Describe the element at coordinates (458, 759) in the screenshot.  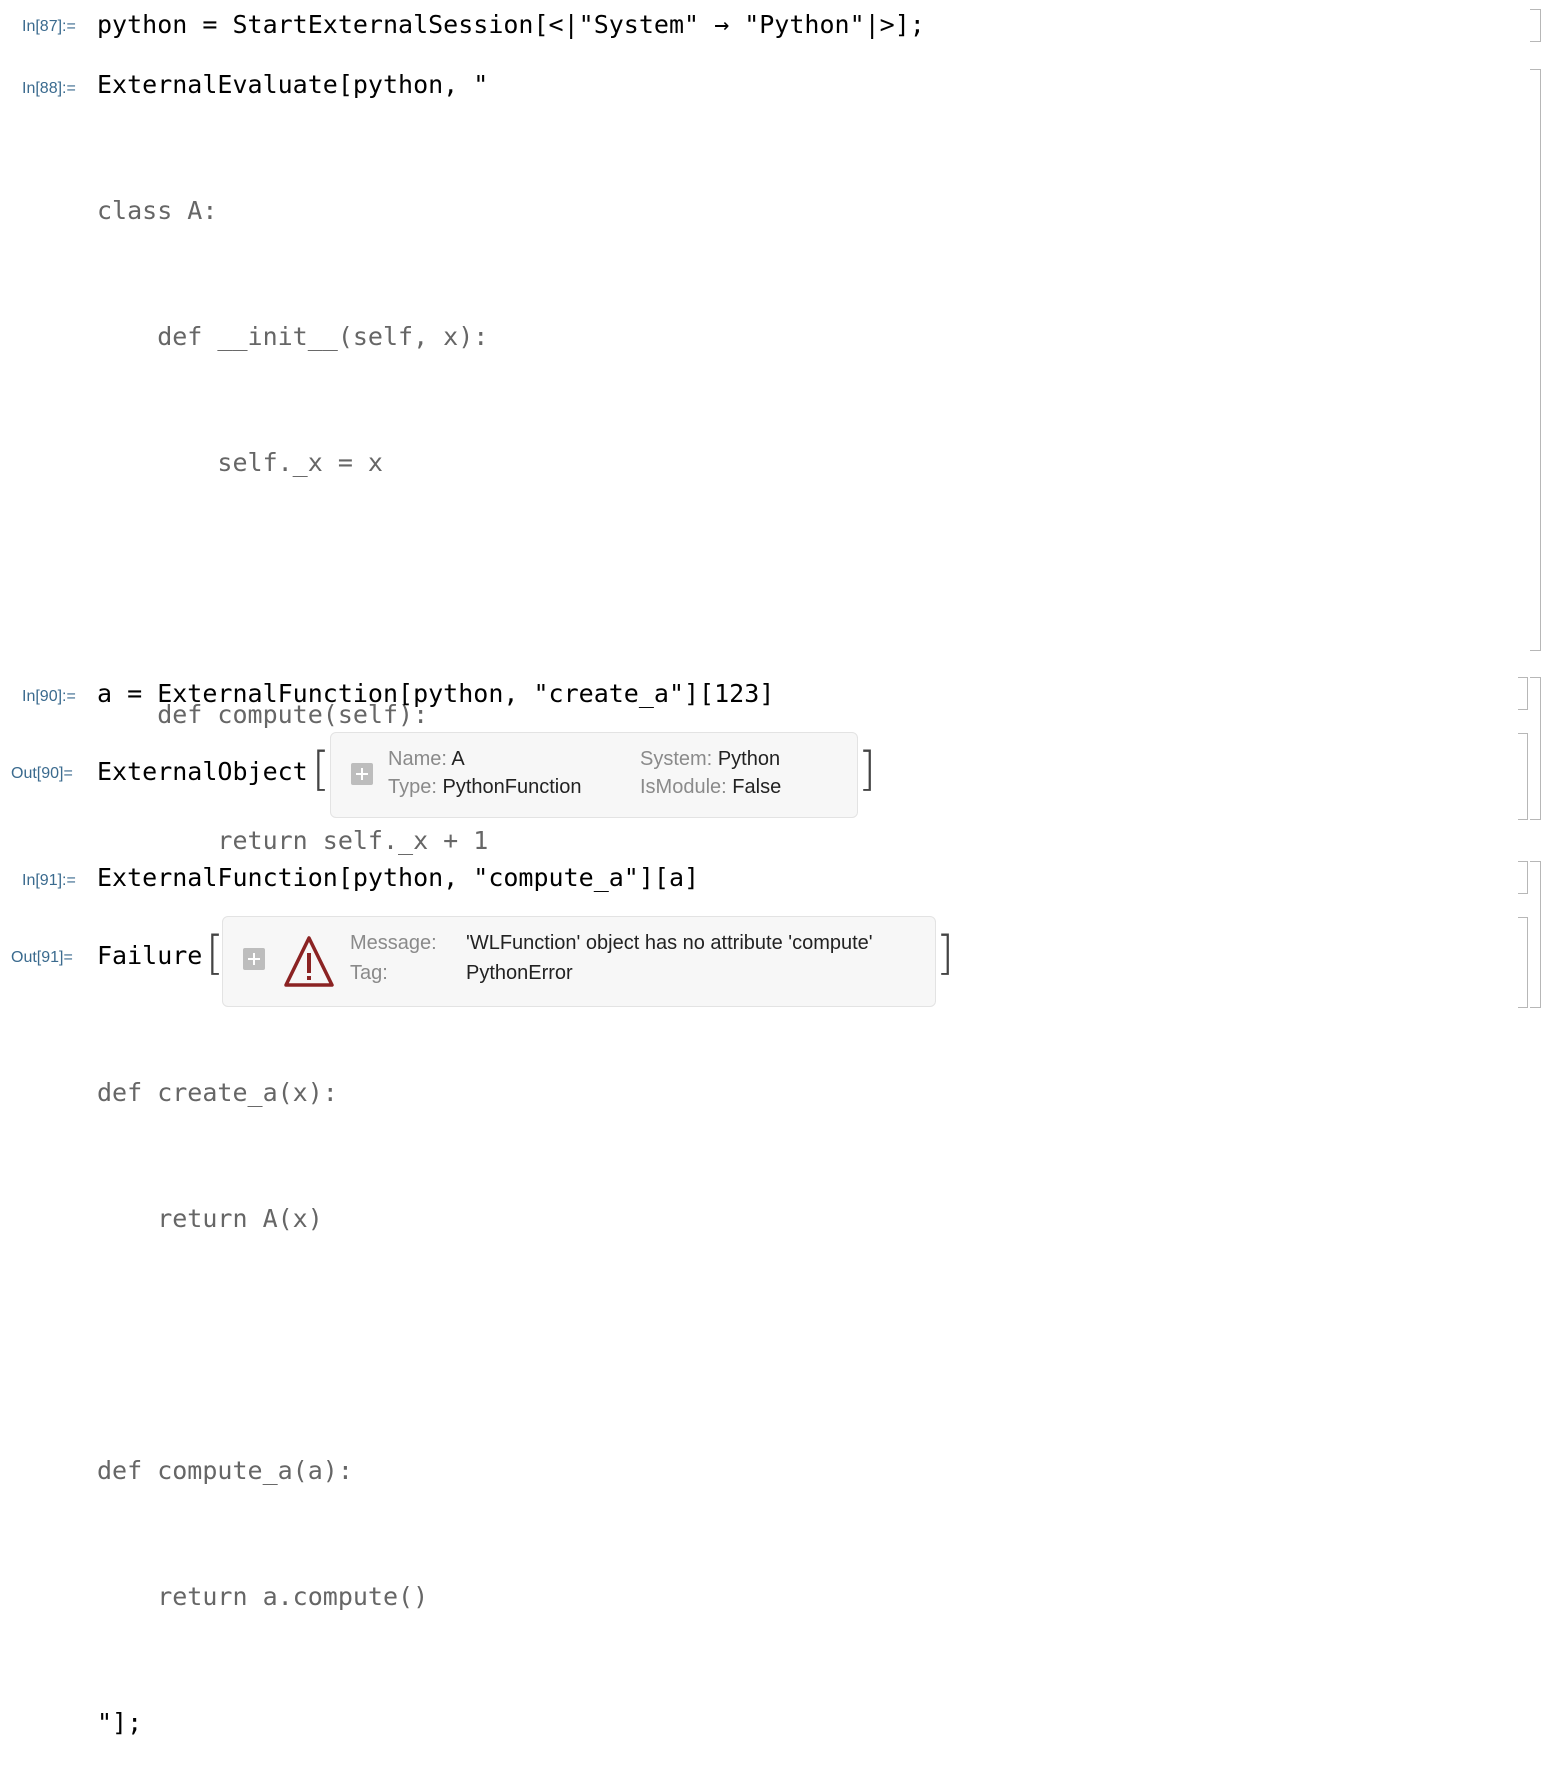
I see `name-value: A` at that location.